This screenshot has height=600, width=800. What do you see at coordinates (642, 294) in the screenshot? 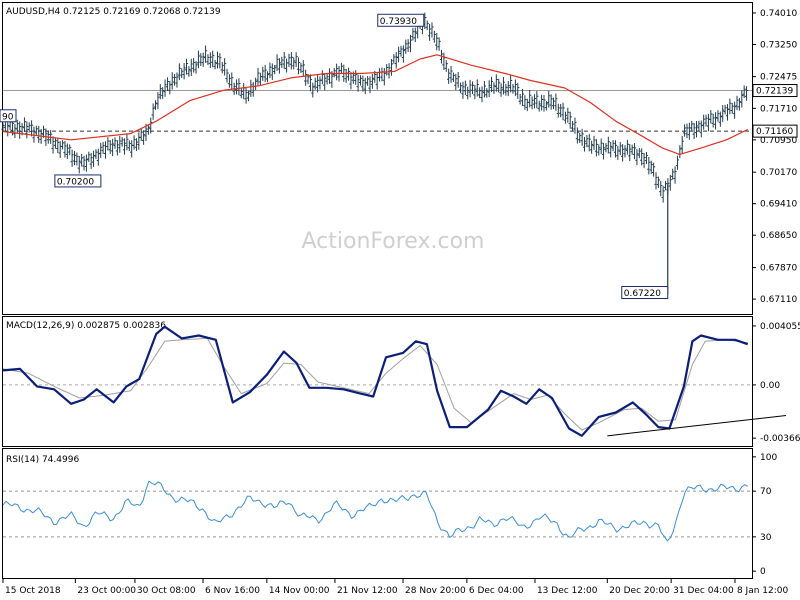
I see `price-annotation-label: 0.67220` at bounding box center [642, 294].